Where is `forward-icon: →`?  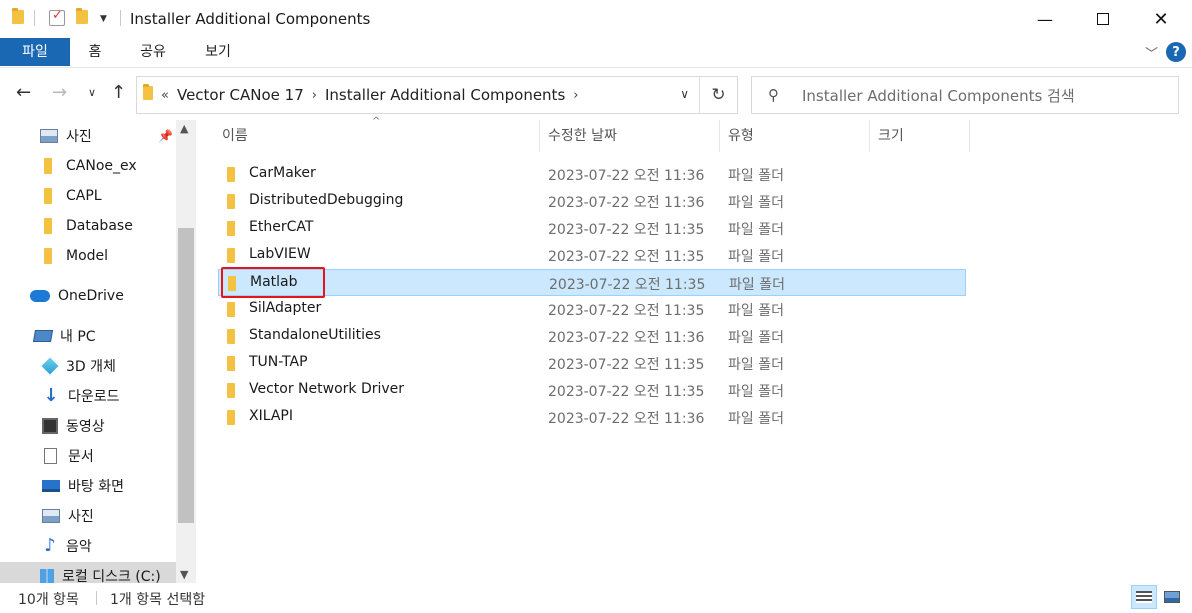 forward-icon: → is located at coordinates (59, 92).